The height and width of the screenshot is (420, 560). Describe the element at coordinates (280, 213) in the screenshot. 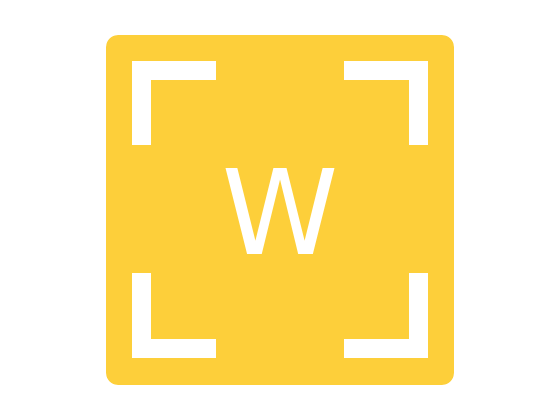

I see `logo-letter: W` at that location.